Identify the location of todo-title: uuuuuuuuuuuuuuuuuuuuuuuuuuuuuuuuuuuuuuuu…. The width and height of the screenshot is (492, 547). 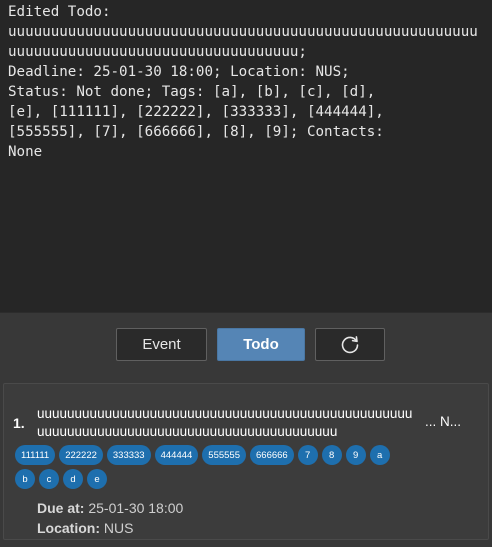
(225, 422).